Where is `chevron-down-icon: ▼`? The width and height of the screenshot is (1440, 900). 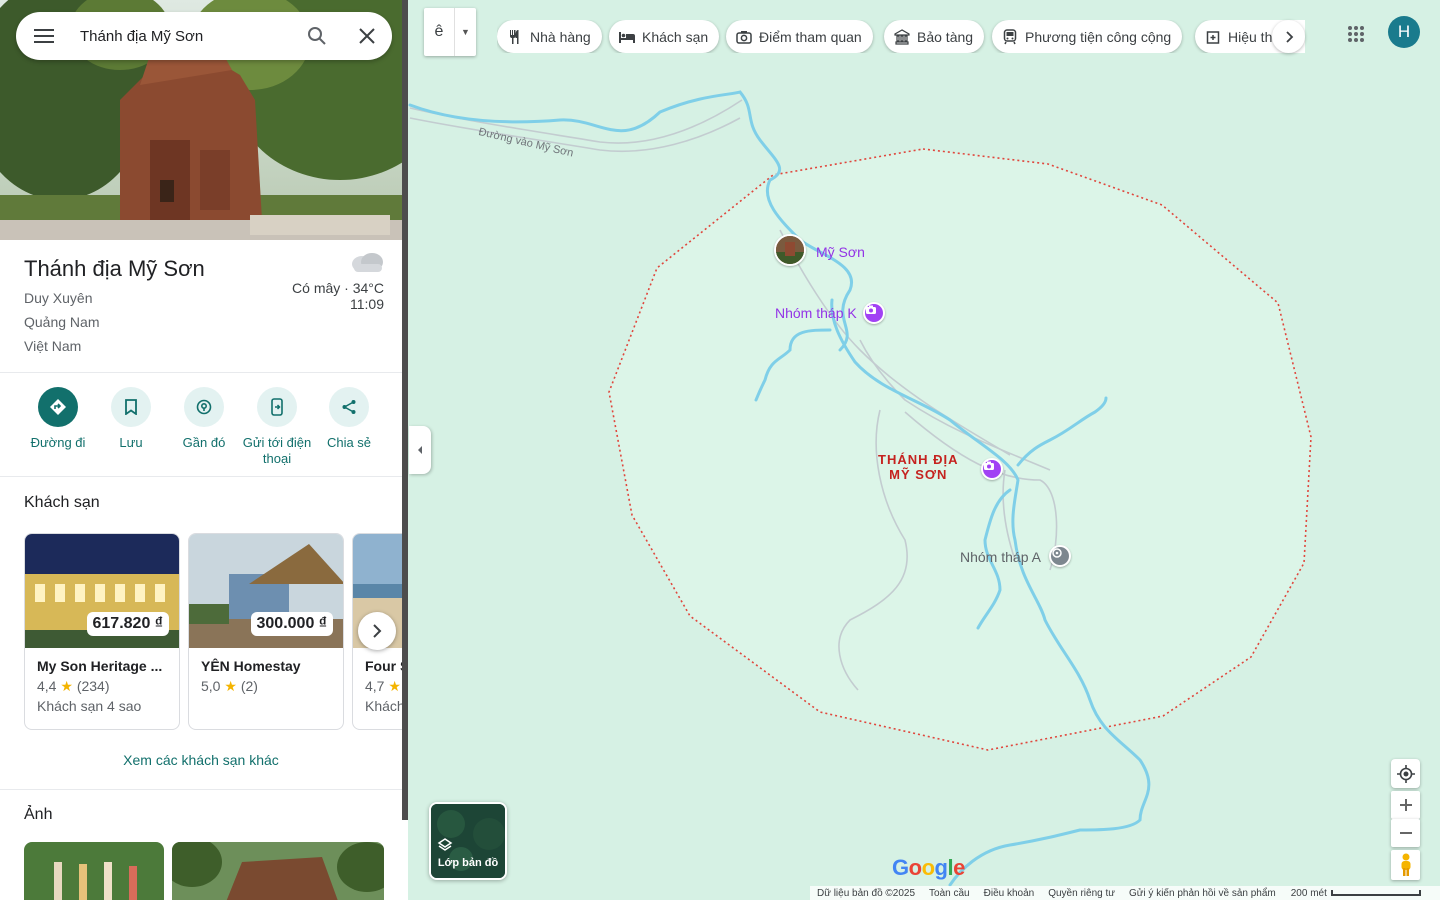 chevron-down-icon: ▼ is located at coordinates (465, 32).